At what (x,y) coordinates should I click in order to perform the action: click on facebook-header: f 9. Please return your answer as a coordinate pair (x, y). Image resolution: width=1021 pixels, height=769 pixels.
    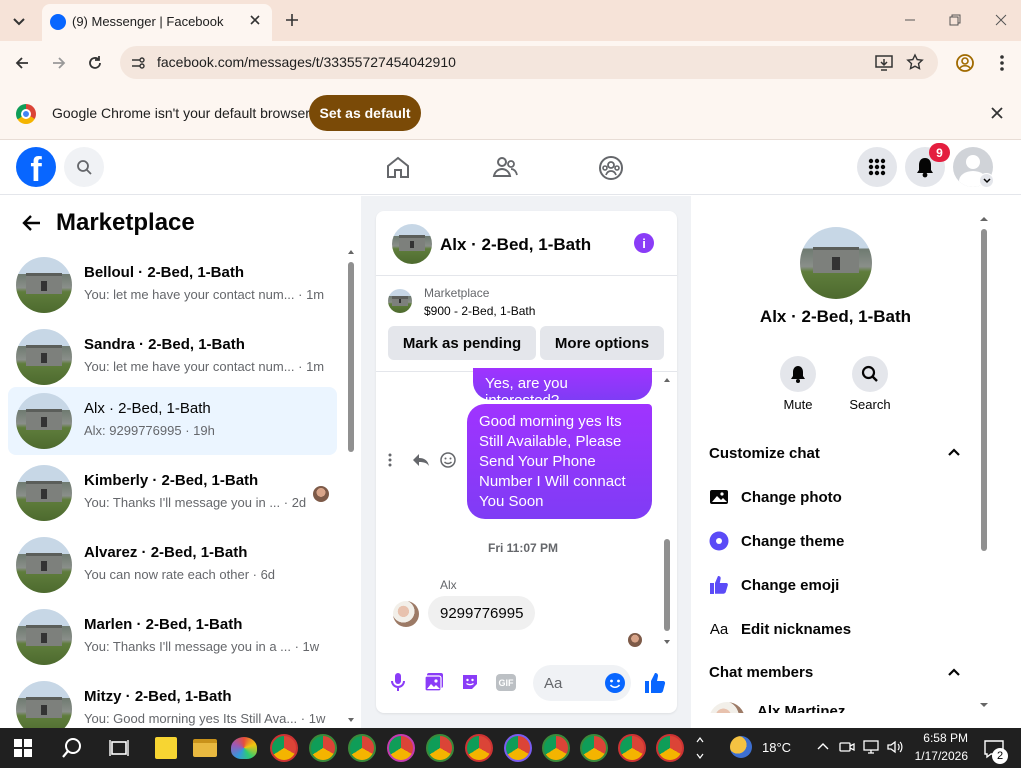
    Looking at the image, I should click on (510, 167).